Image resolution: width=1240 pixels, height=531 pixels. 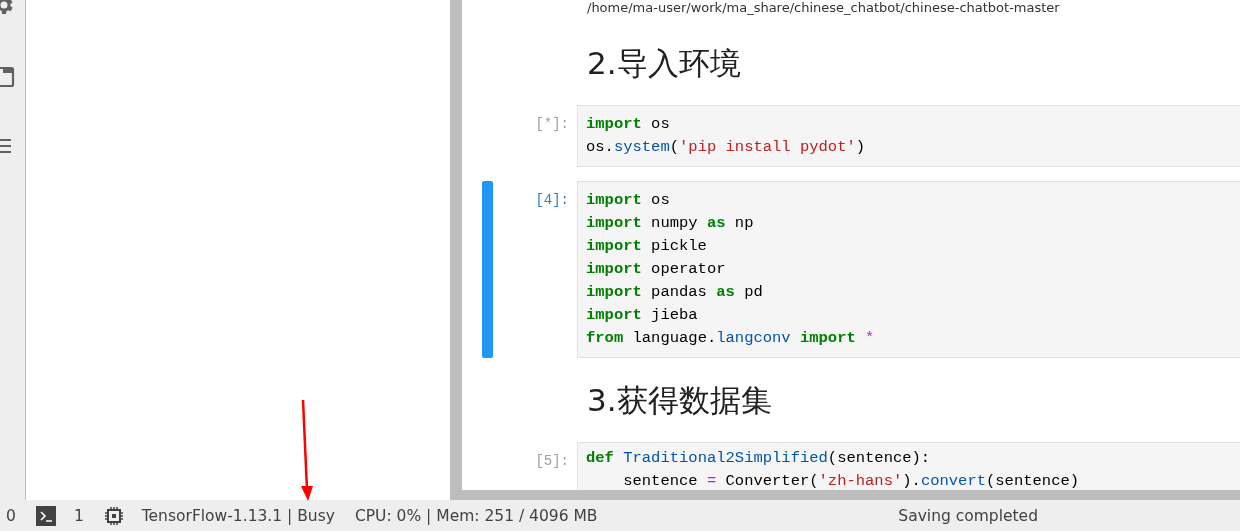 What do you see at coordinates (238, 515) in the screenshot?
I see `status-text: TensorFlow-1.13.1 | Busy` at bounding box center [238, 515].